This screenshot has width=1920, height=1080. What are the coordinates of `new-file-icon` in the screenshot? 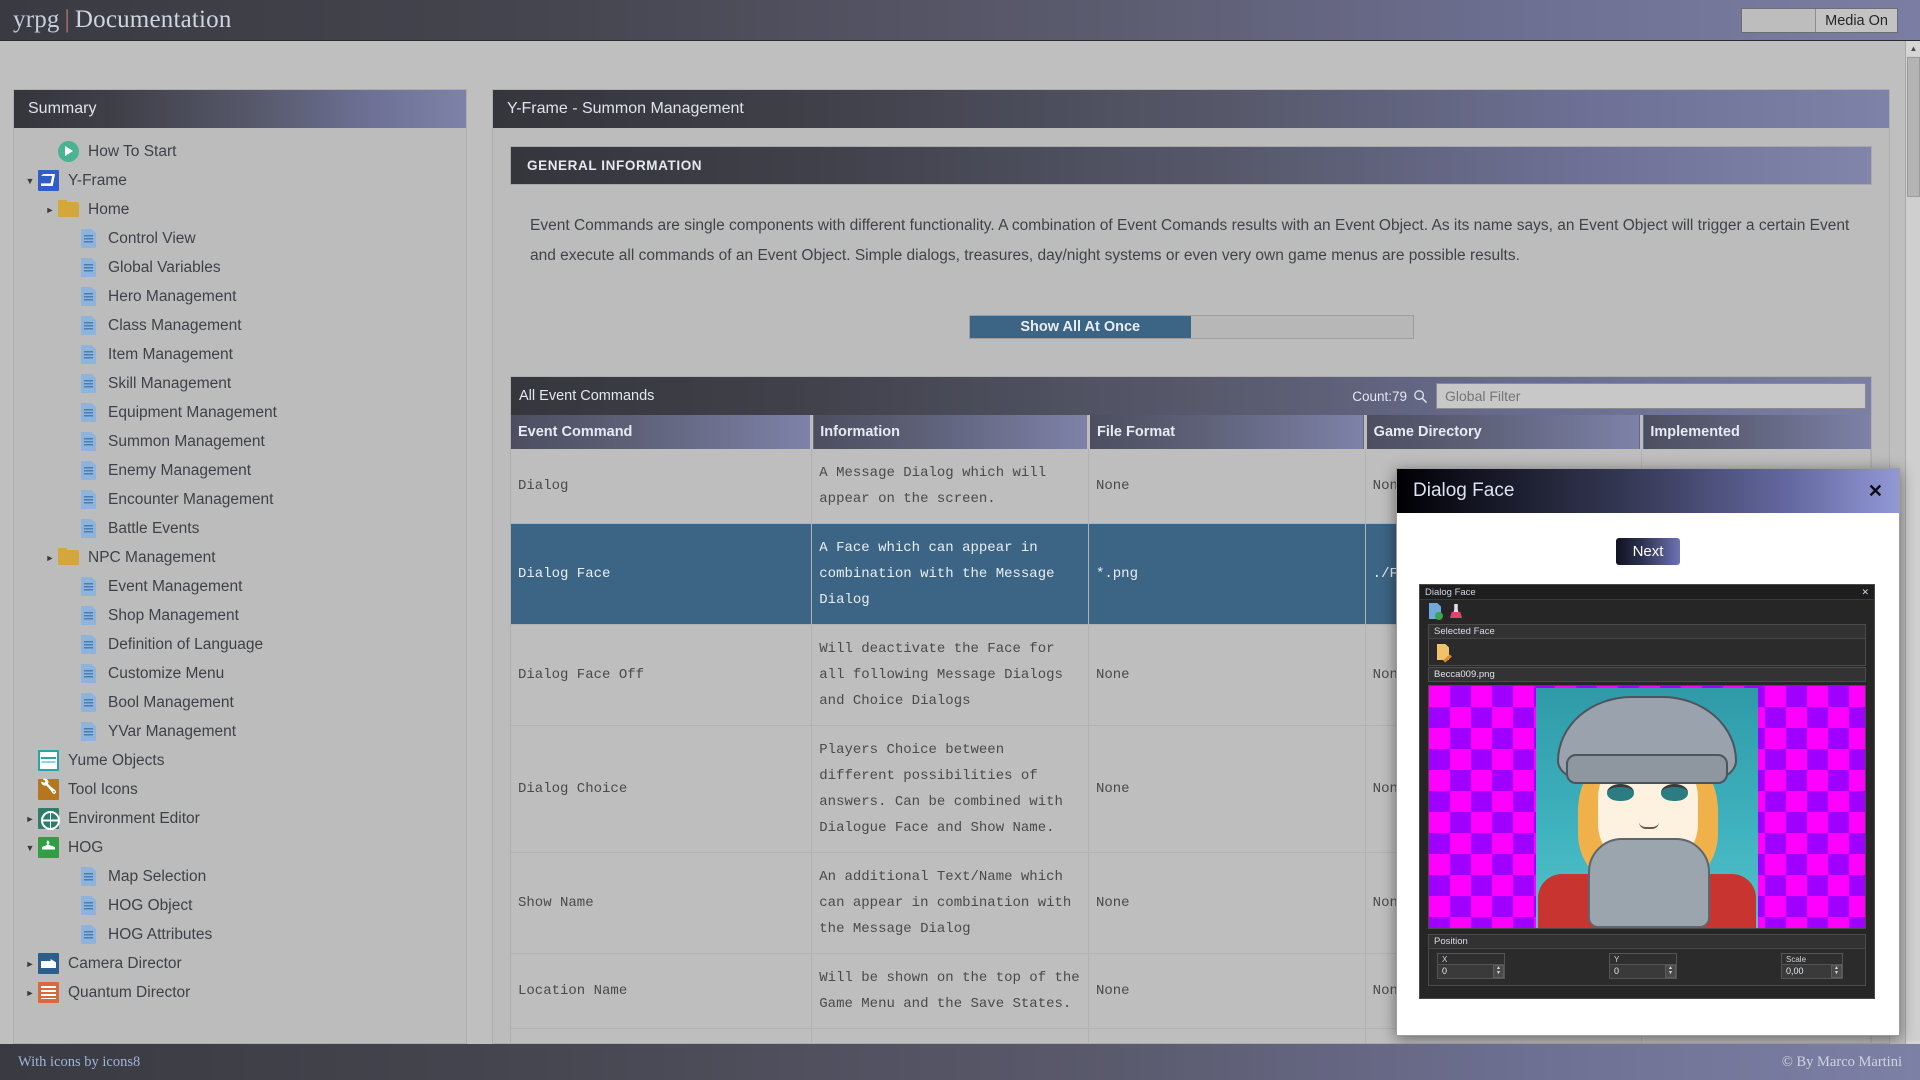 It's located at (1435, 611).